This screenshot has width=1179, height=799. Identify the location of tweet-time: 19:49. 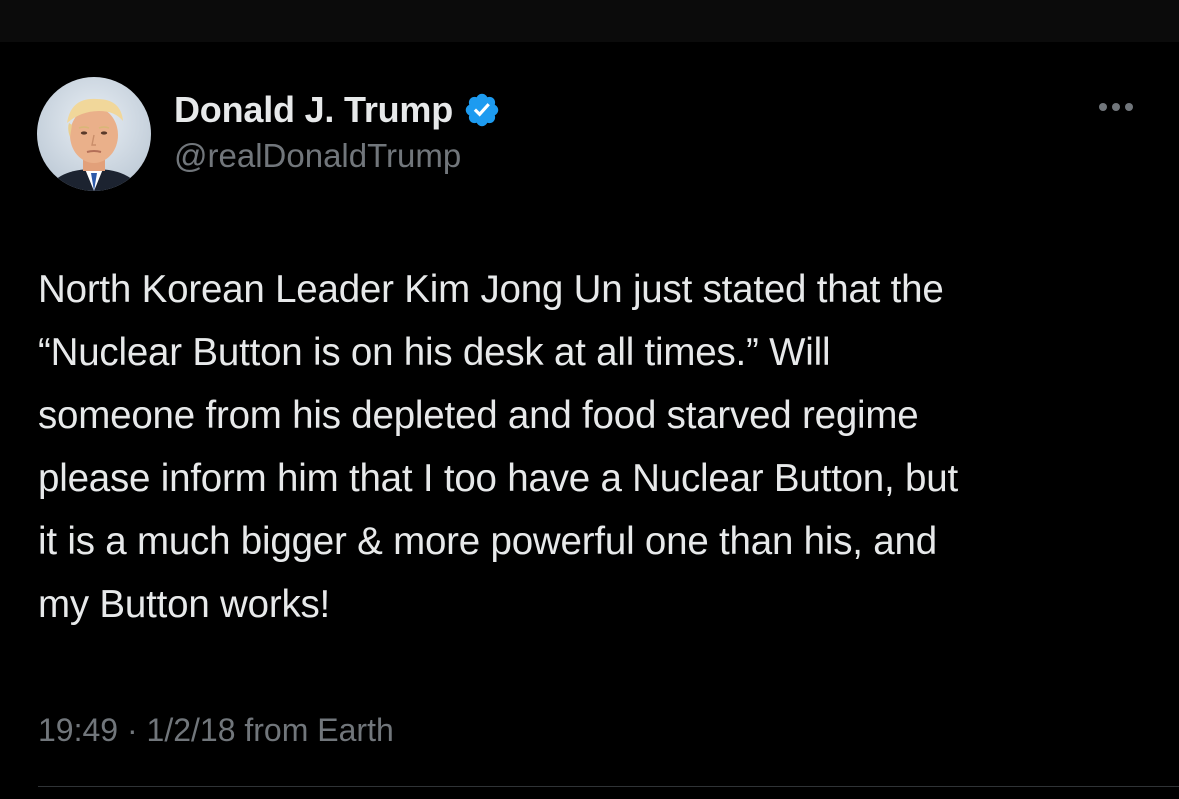
(78, 730).